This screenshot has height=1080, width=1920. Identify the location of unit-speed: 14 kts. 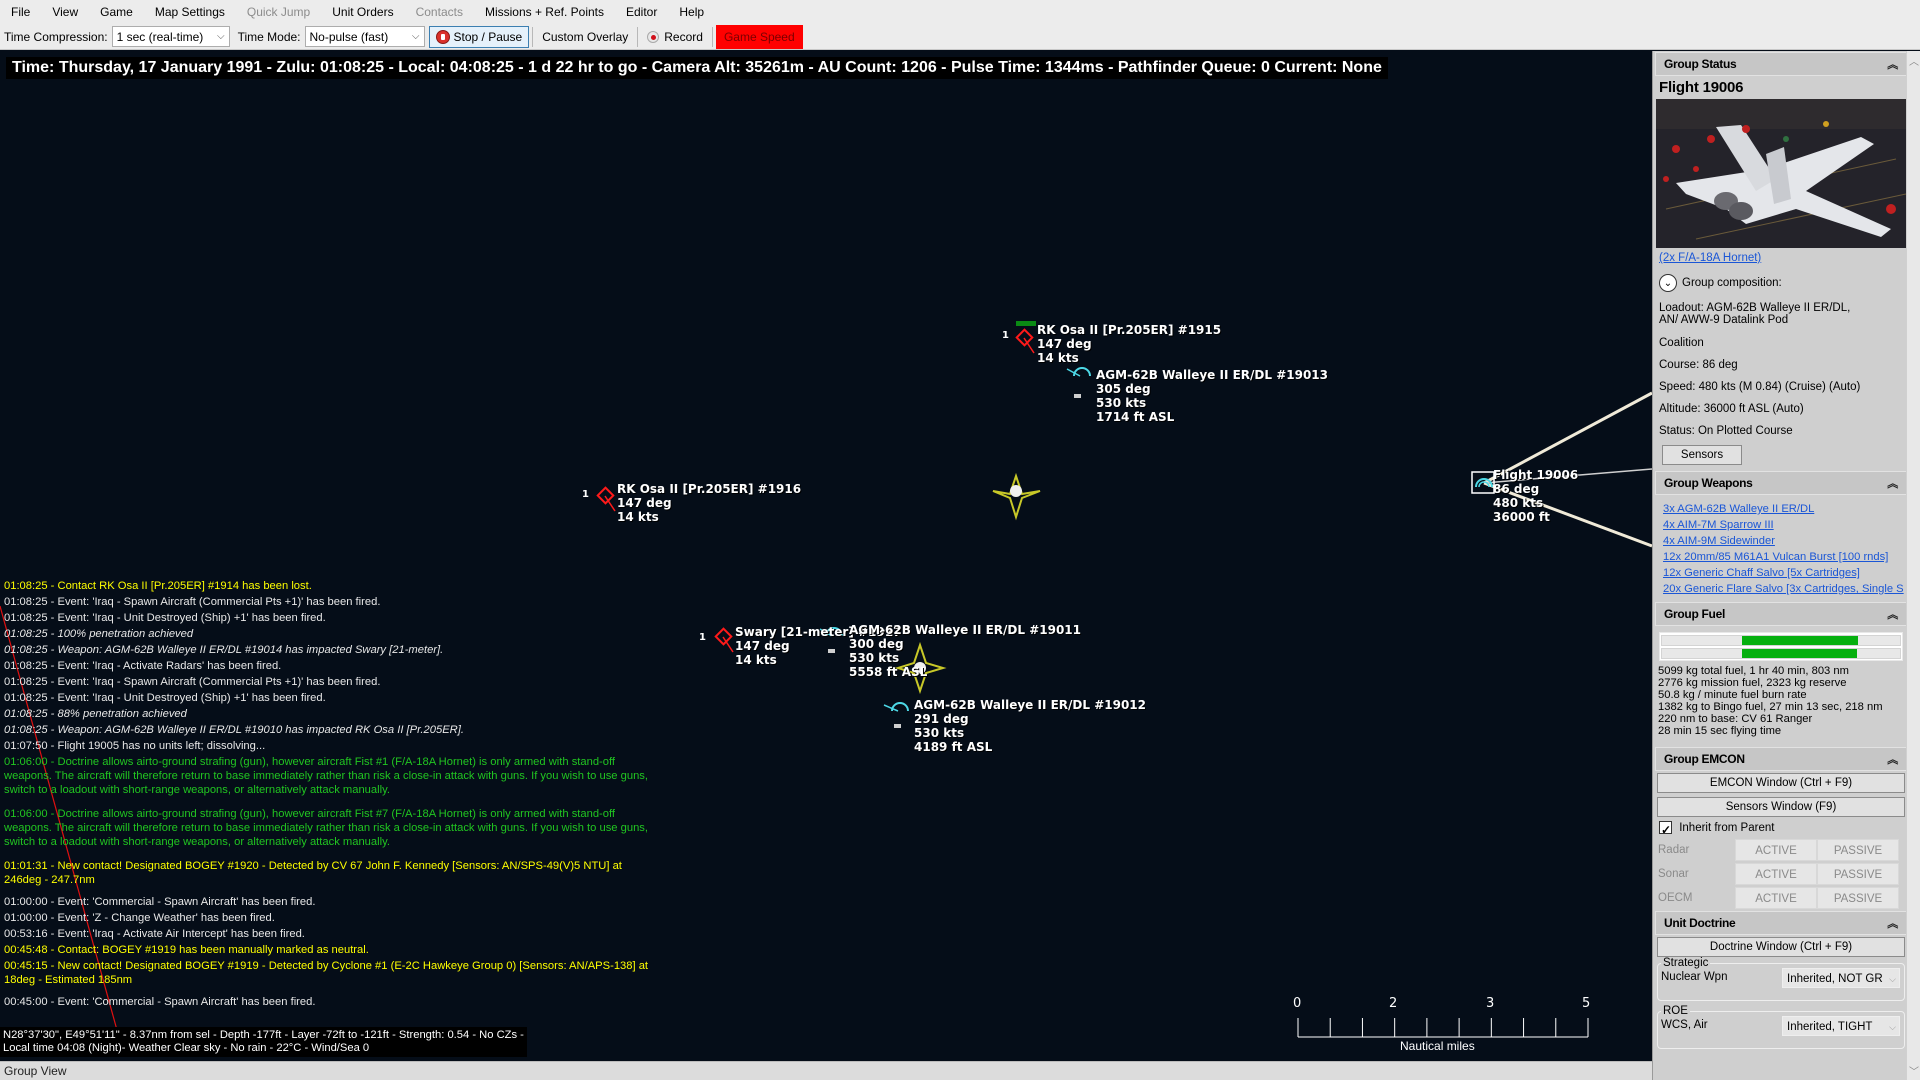
(1058, 358).